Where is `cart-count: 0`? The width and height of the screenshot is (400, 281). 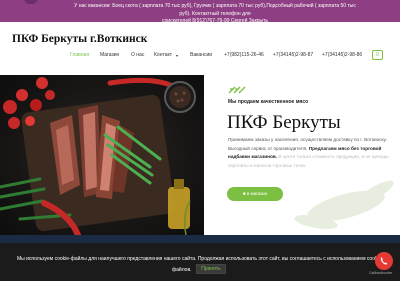
cart-count: 0 is located at coordinates (377, 55).